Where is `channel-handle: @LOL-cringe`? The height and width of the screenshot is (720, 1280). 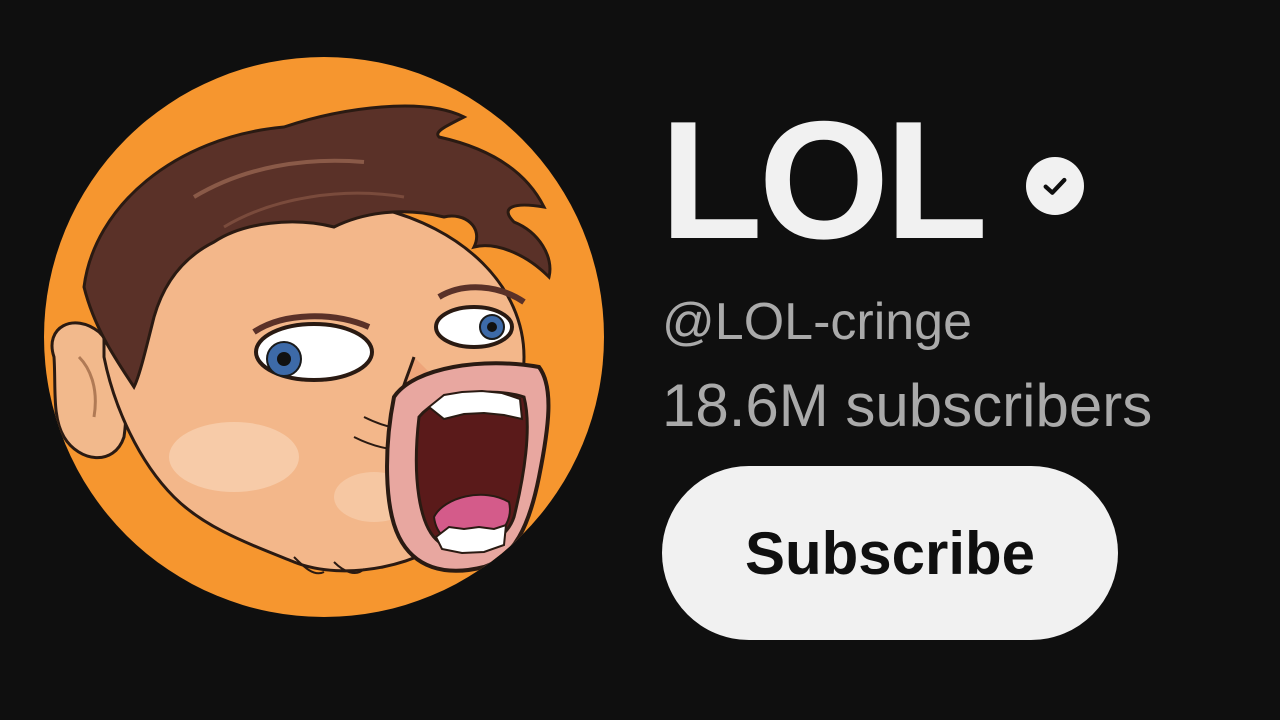 channel-handle: @LOL-cringe is located at coordinates (817, 322).